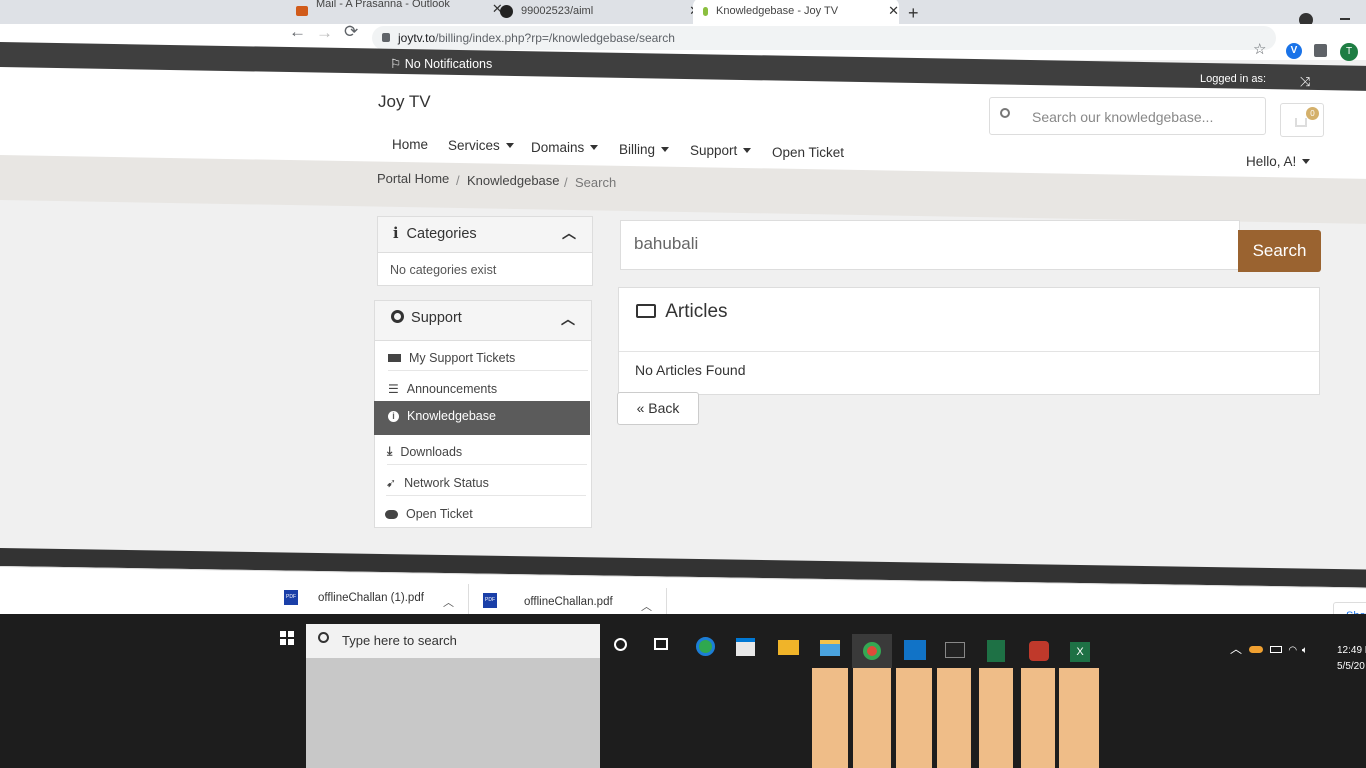 Image resolution: width=1366 pixels, height=768 pixels. I want to click on info-icon: i, so click(396, 233).